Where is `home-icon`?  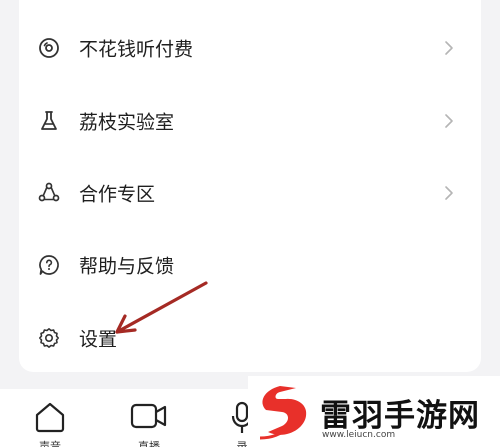 home-icon is located at coordinates (50, 417).